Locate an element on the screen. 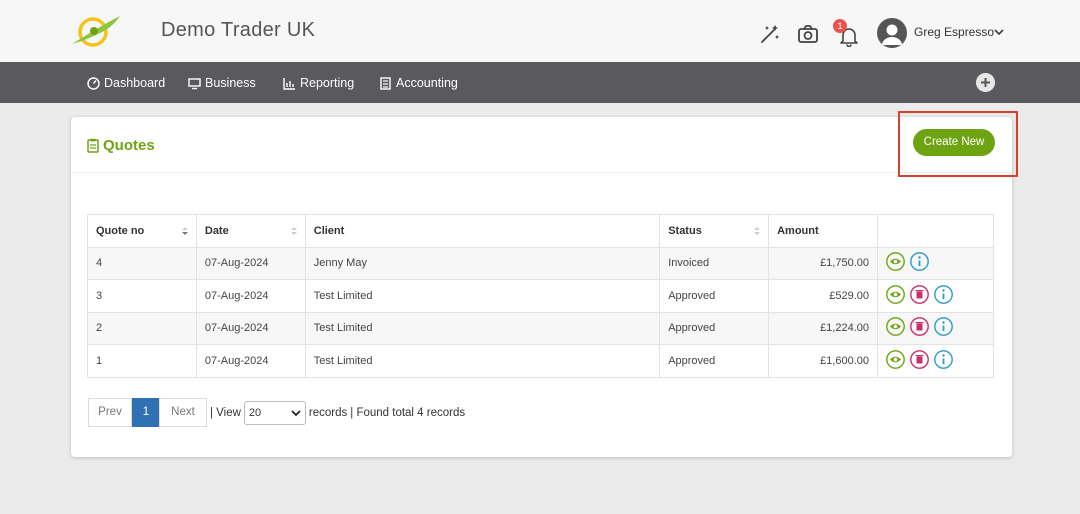 The width and height of the screenshot is (1080, 514). column-header-label: Date is located at coordinates (216, 230).